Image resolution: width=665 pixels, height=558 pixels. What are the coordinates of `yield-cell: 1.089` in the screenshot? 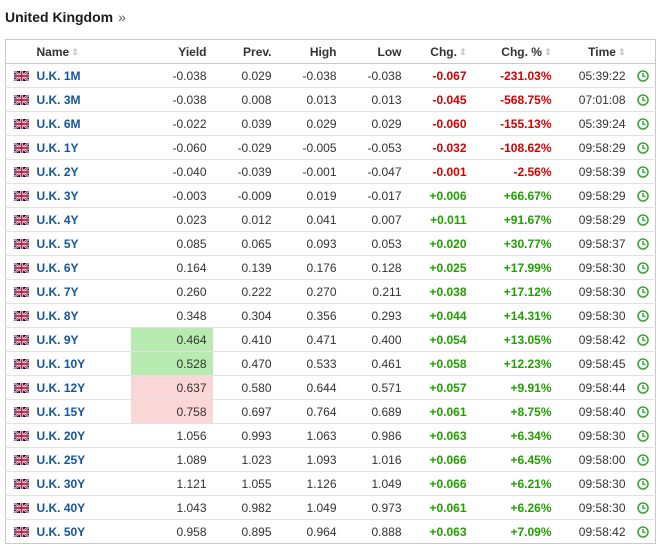 It's located at (171, 459).